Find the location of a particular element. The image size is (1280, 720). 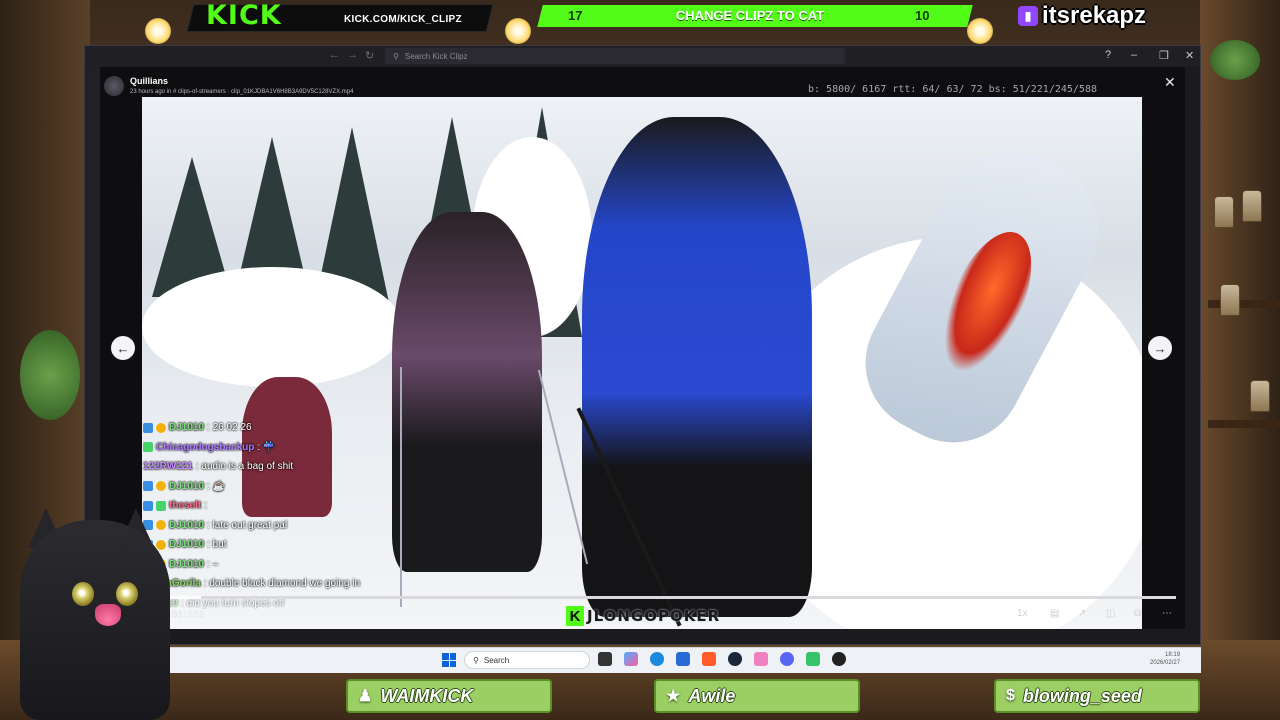

green-badge-icon is located at coordinates (148, 447).